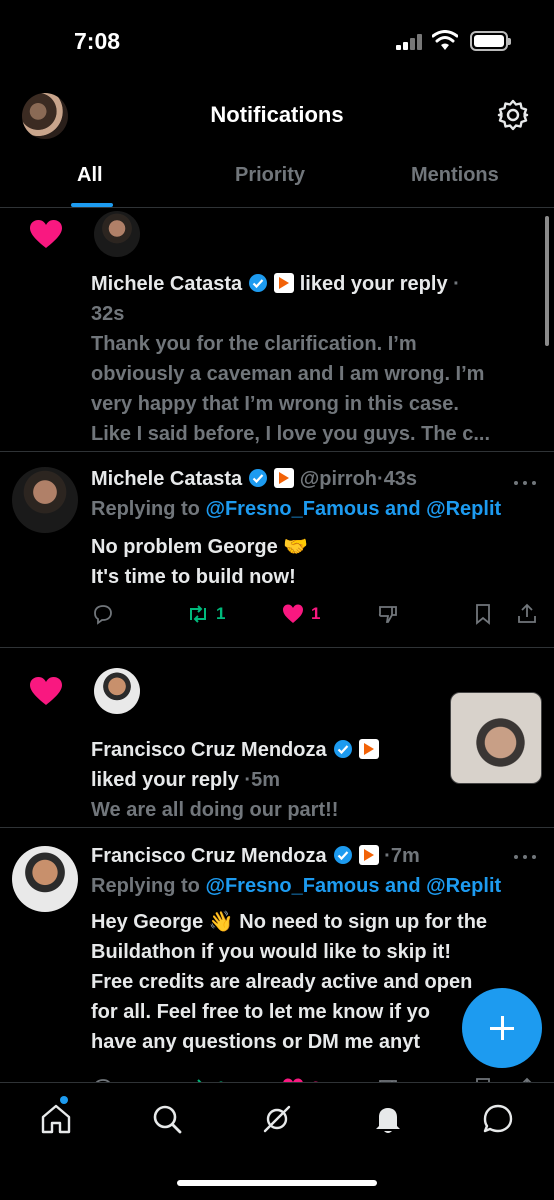 Image resolution: width=554 pixels, height=1200 pixels. Describe the element at coordinates (338, 479) in the screenshot. I see `user-handle: @pirroh` at that location.